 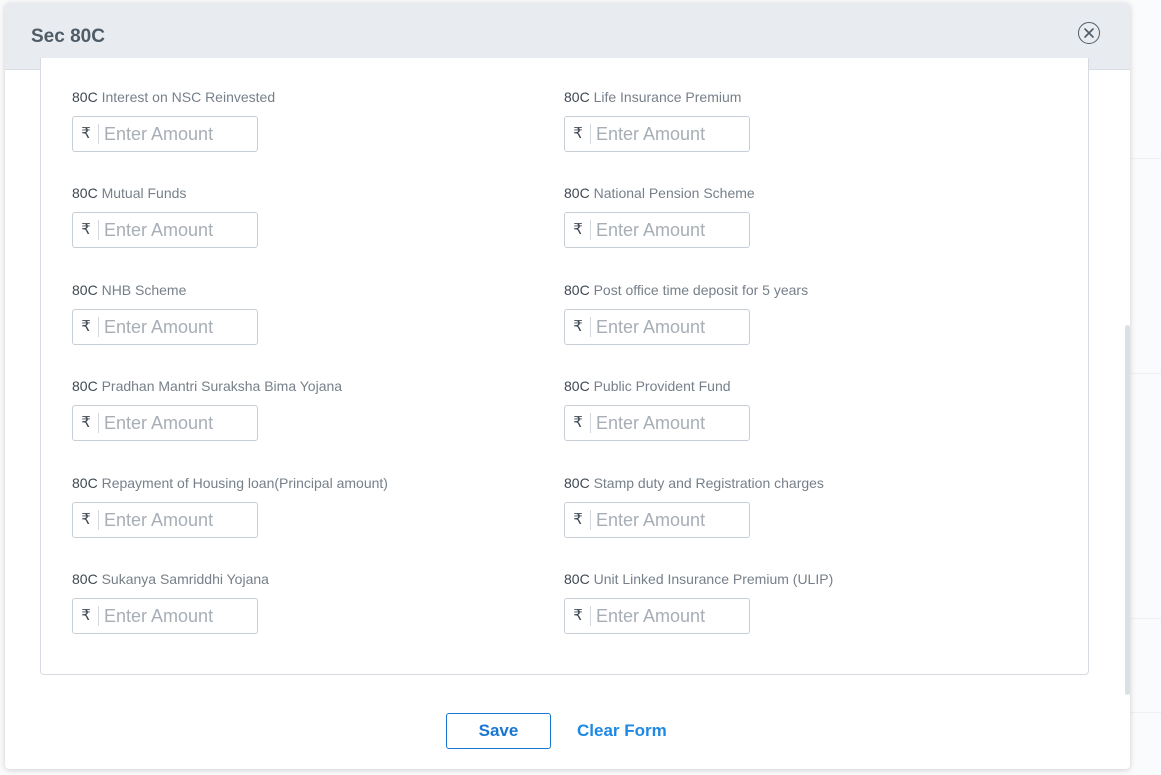 What do you see at coordinates (292, 602) in the screenshot?
I see `amount-field: 80C Sukanya Samriddhi Yojana ₹` at bounding box center [292, 602].